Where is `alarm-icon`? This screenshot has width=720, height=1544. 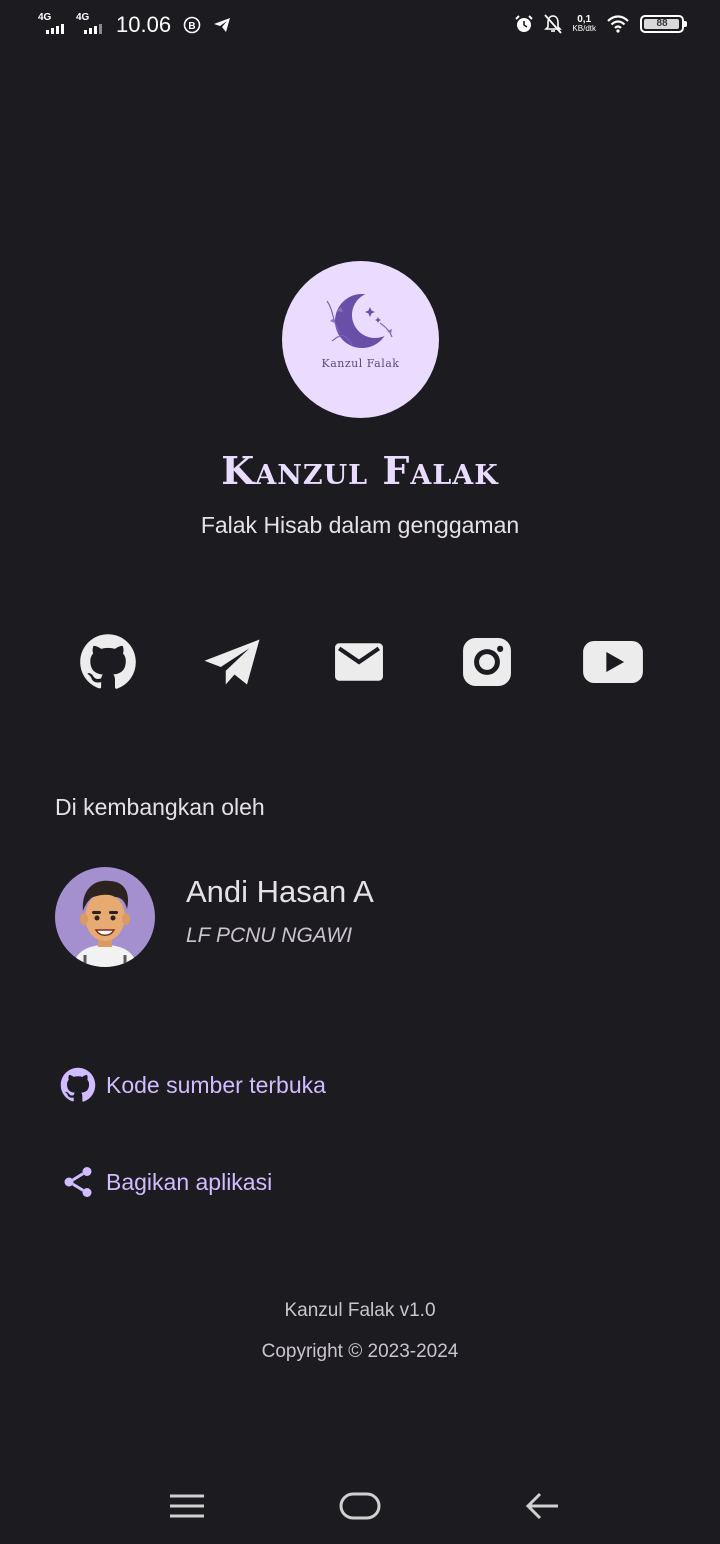 alarm-icon is located at coordinates (524, 23).